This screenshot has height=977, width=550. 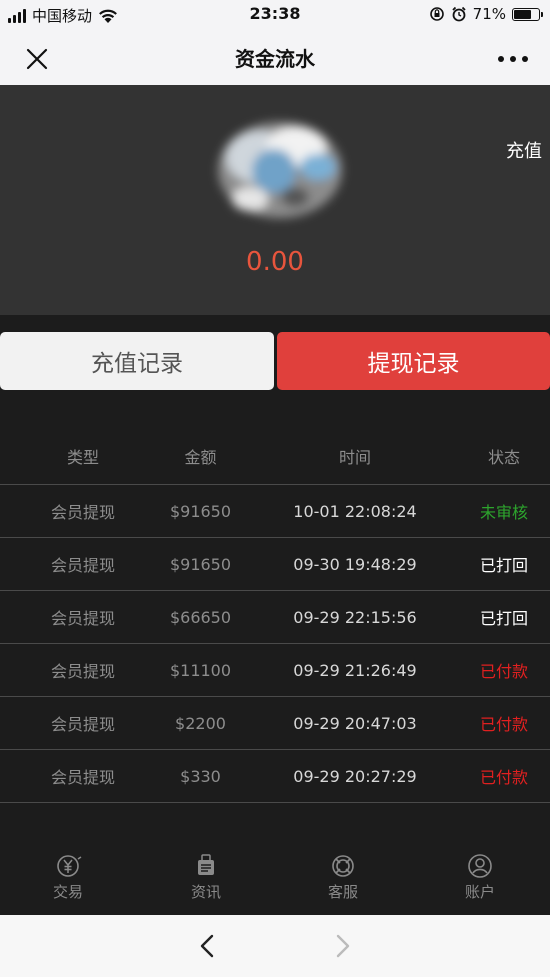 I want to click on table-row: 会员提现 $2200 09-29 20:47:03 已付款, so click(x=275, y=723).